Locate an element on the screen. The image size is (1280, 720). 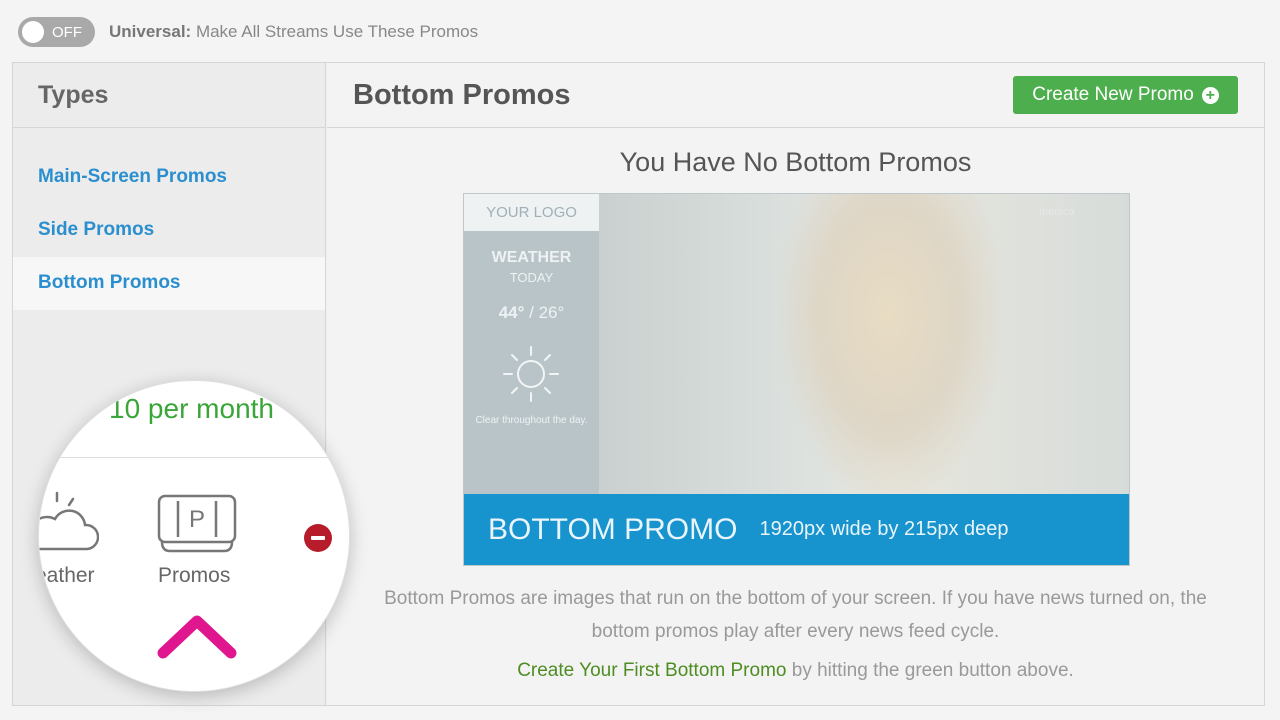
magnified-price: 10 per month is located at coordinates (191, 408).